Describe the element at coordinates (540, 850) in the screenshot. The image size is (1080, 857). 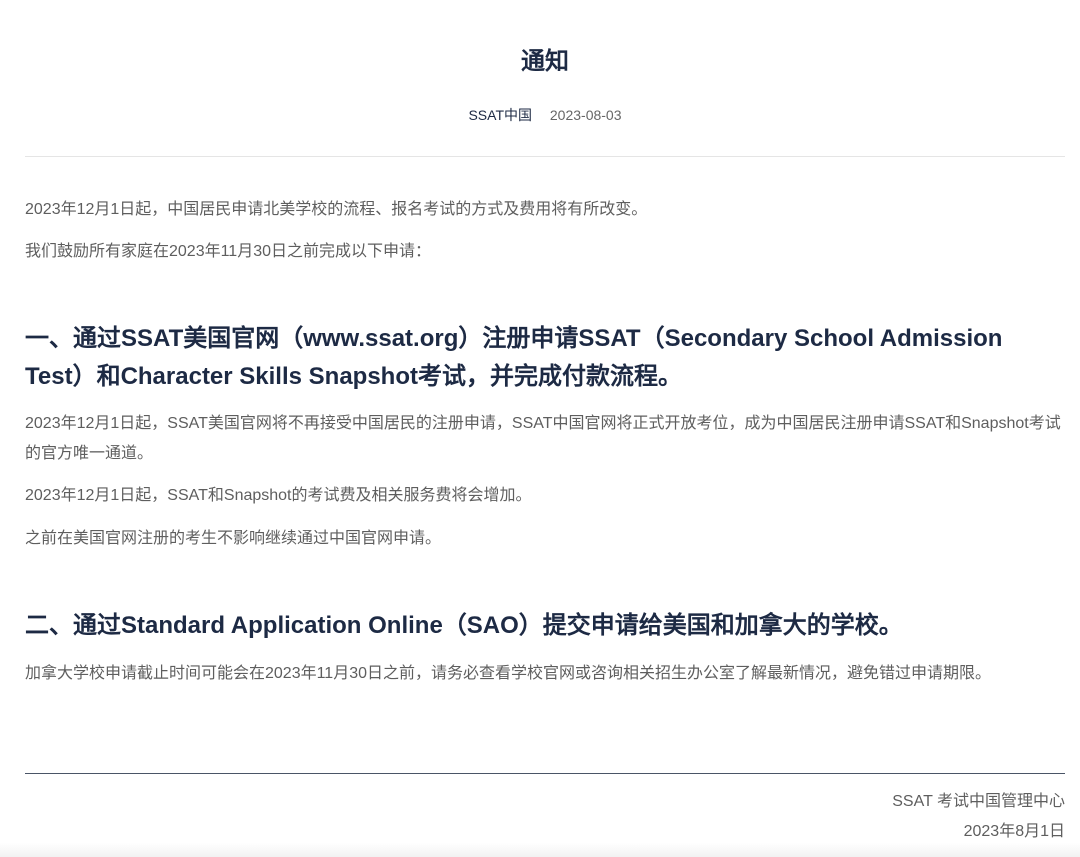
I see `bottom-fade` at that location.